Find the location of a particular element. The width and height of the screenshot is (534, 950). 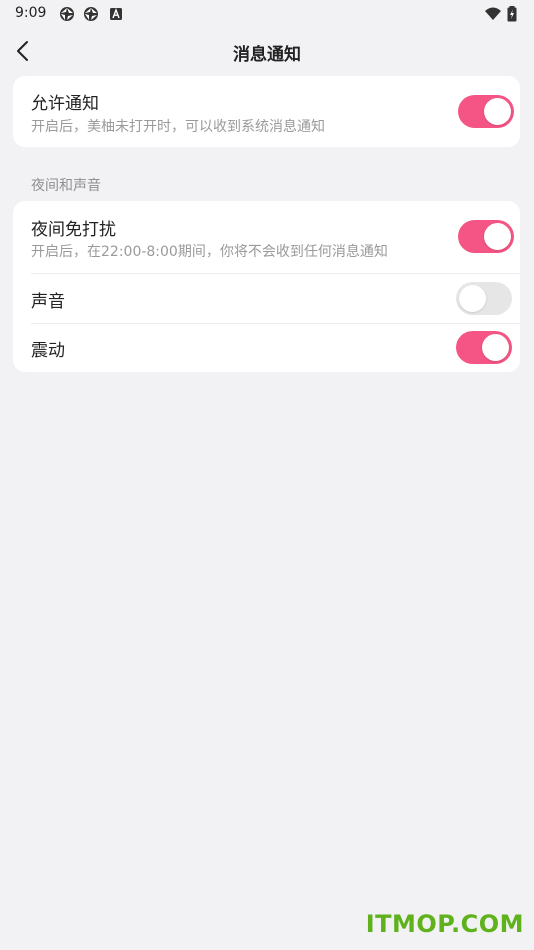

allow-notifications-title: 允许通知 is located at coordinates (65, 104).